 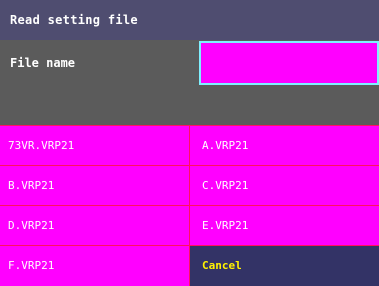 I want to click on file-name-input, so click(x=289, y=63).